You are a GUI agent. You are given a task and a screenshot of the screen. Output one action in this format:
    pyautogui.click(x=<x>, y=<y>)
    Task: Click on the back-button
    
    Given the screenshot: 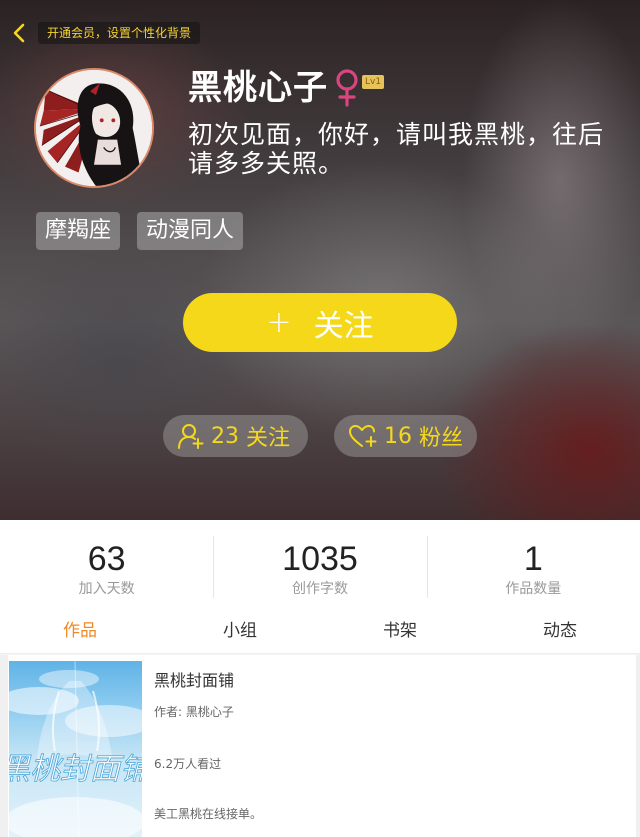 What is the action you would take?
    pyautogui.click(x=19, y=33)
    